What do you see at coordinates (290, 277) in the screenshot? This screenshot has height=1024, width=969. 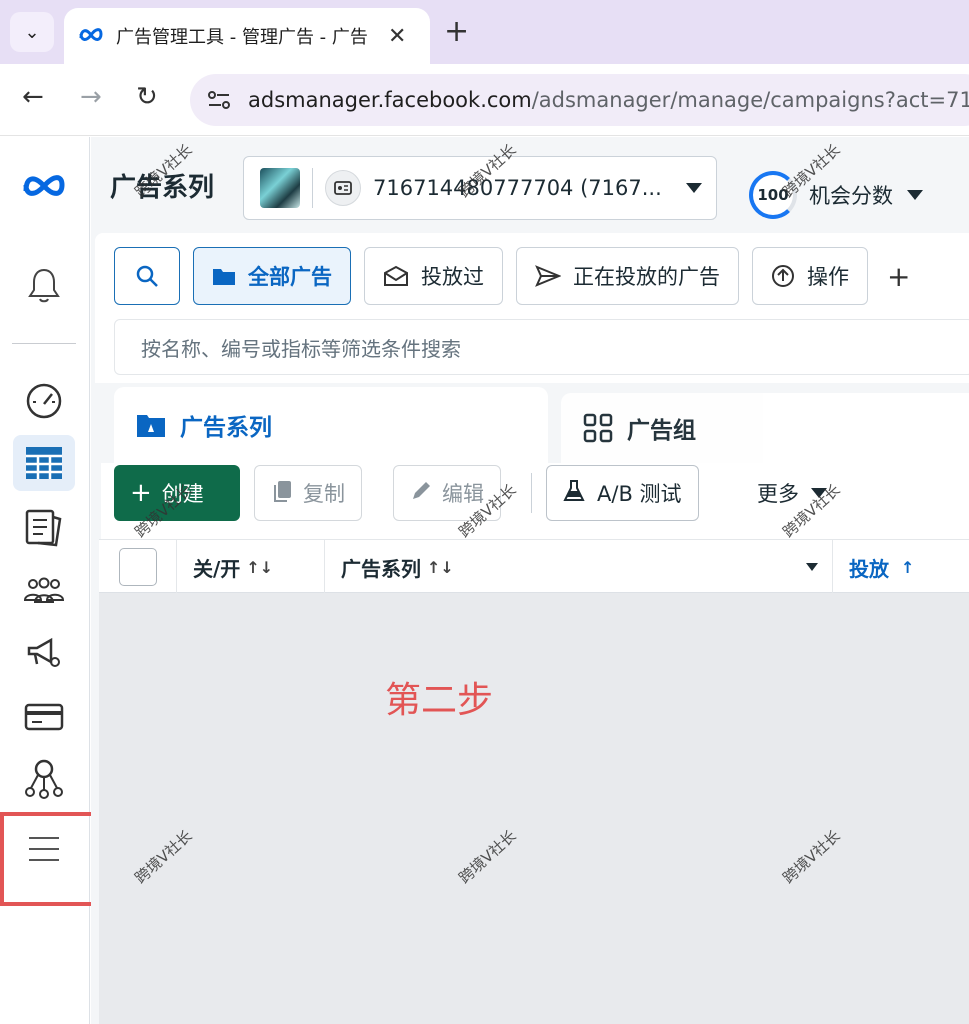 I see `filter-all-ads-label: 全部广告` at bounding box center [290, 277].